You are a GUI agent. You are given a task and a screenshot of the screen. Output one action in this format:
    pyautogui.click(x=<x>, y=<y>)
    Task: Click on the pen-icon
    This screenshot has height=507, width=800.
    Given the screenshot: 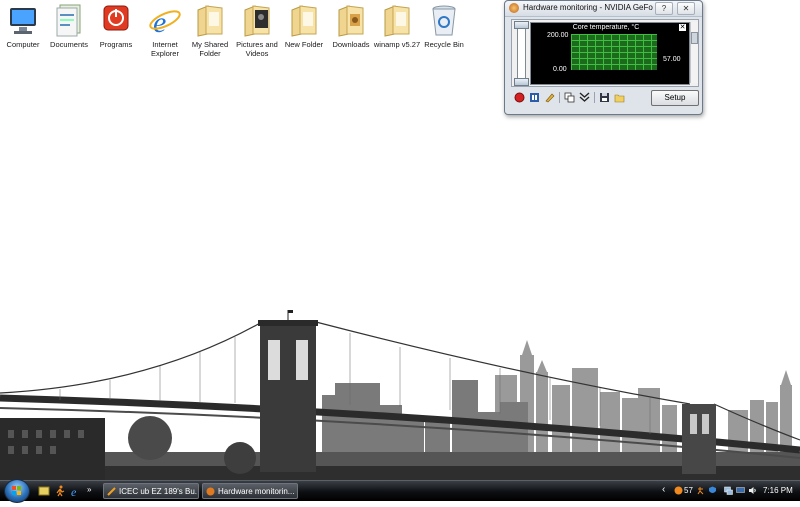 What is the action you would take?
    pyautogui.click(x=549, y=97)
    